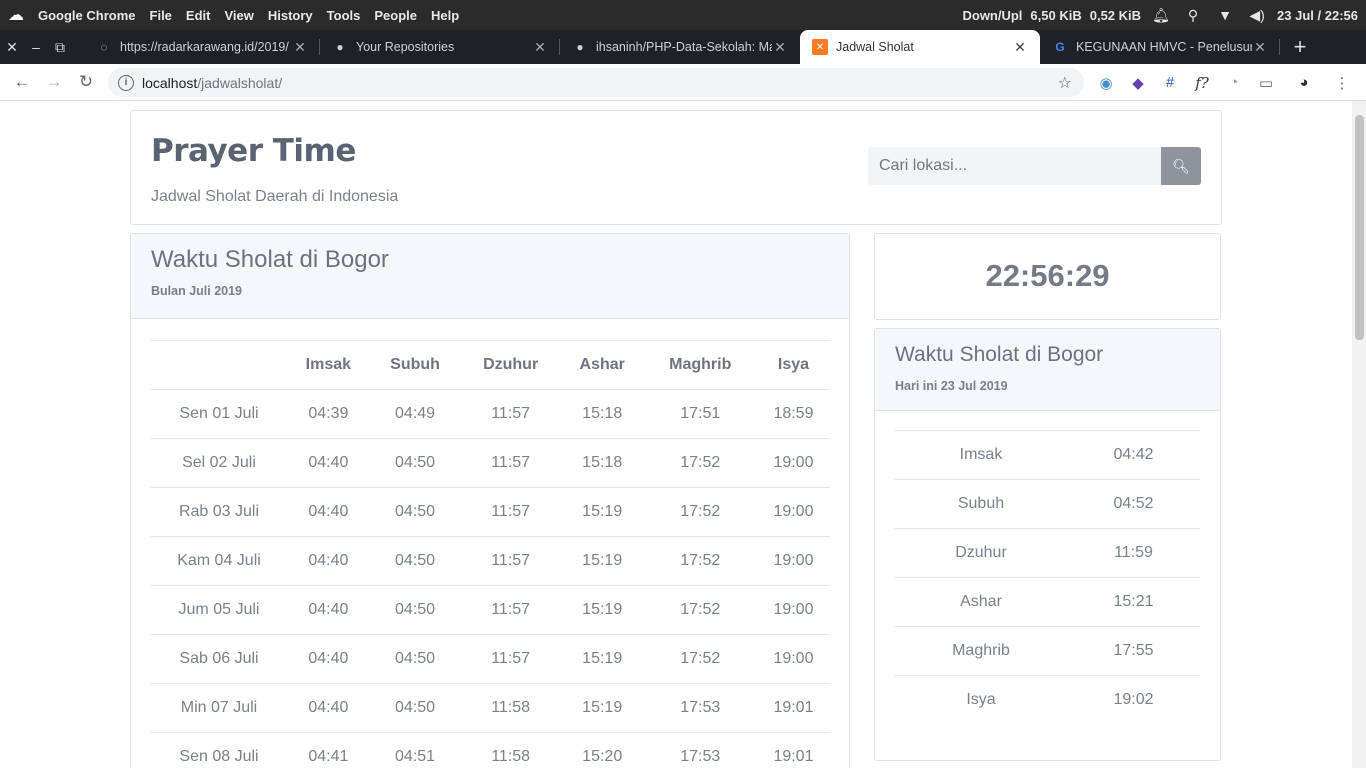 The image size is (1366, 768). I want to click on os-logo-icon: ☁, so click(16, 15).